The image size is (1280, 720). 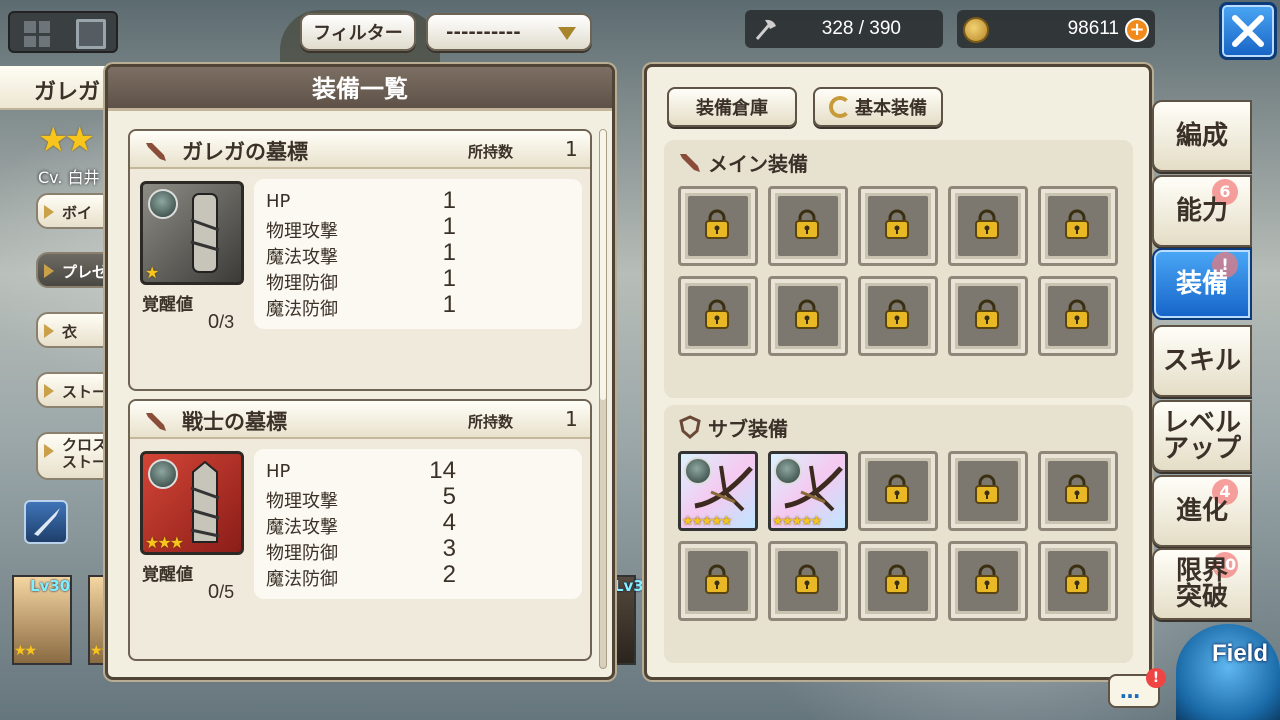 I want to click on chat-button: … !, so click(x=1137, y=688).